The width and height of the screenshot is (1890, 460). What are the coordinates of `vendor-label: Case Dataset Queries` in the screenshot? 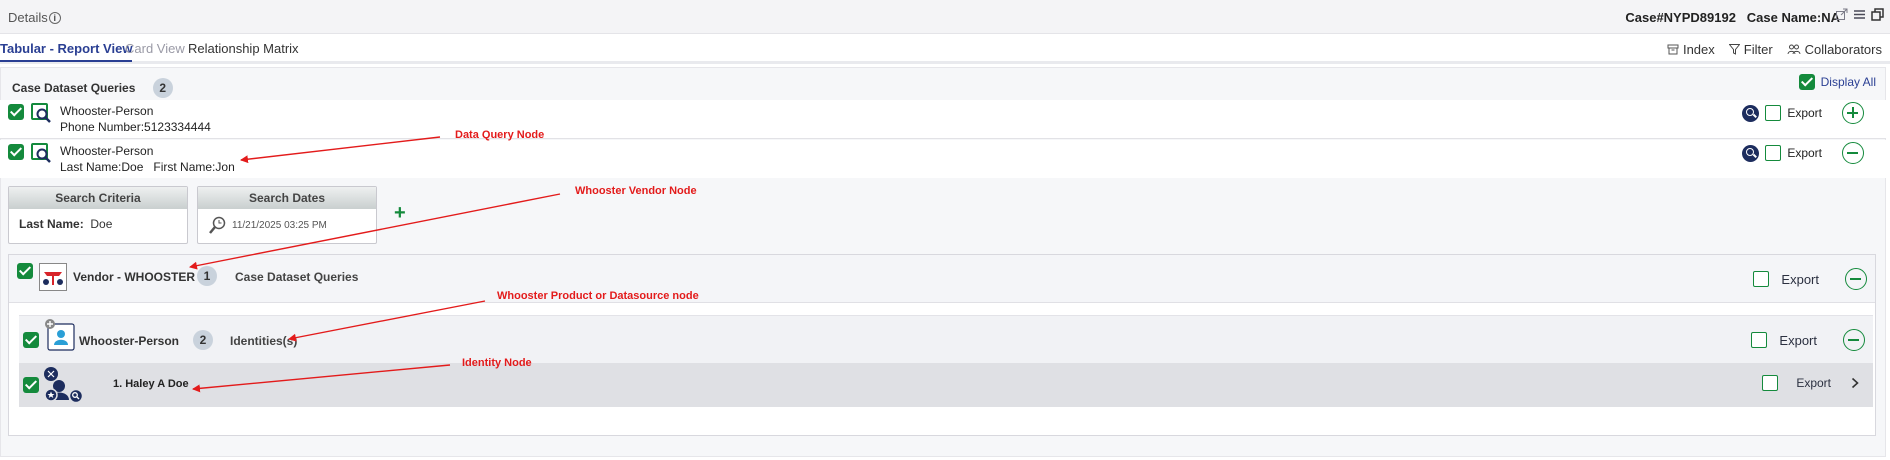 It's located at (297, 277).